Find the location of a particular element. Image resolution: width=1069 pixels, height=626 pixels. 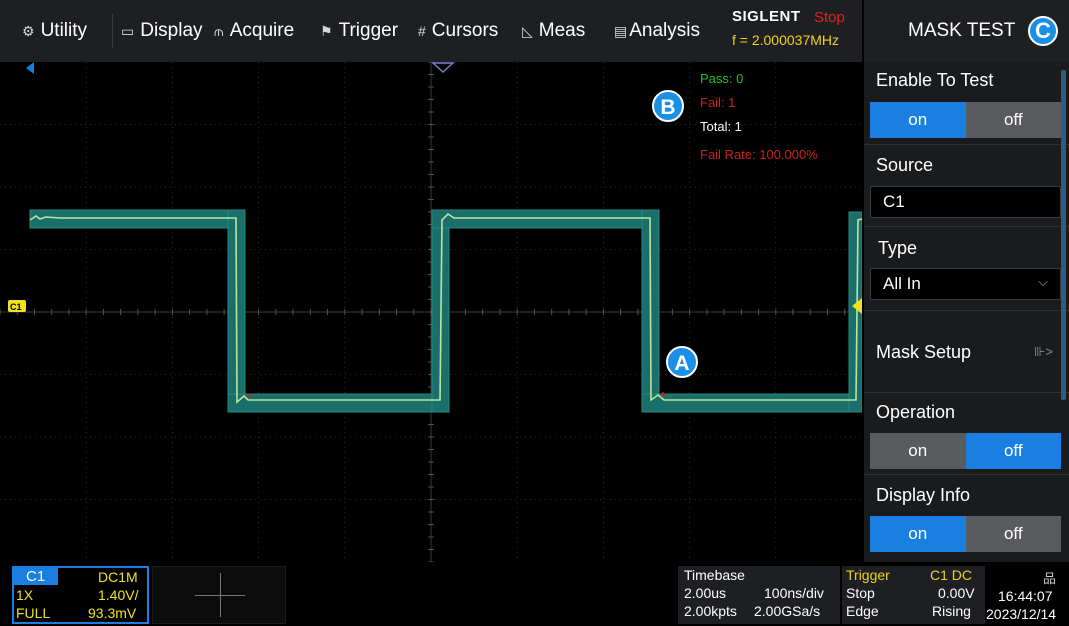

add-channel-button is located at coordinates (219, 595).